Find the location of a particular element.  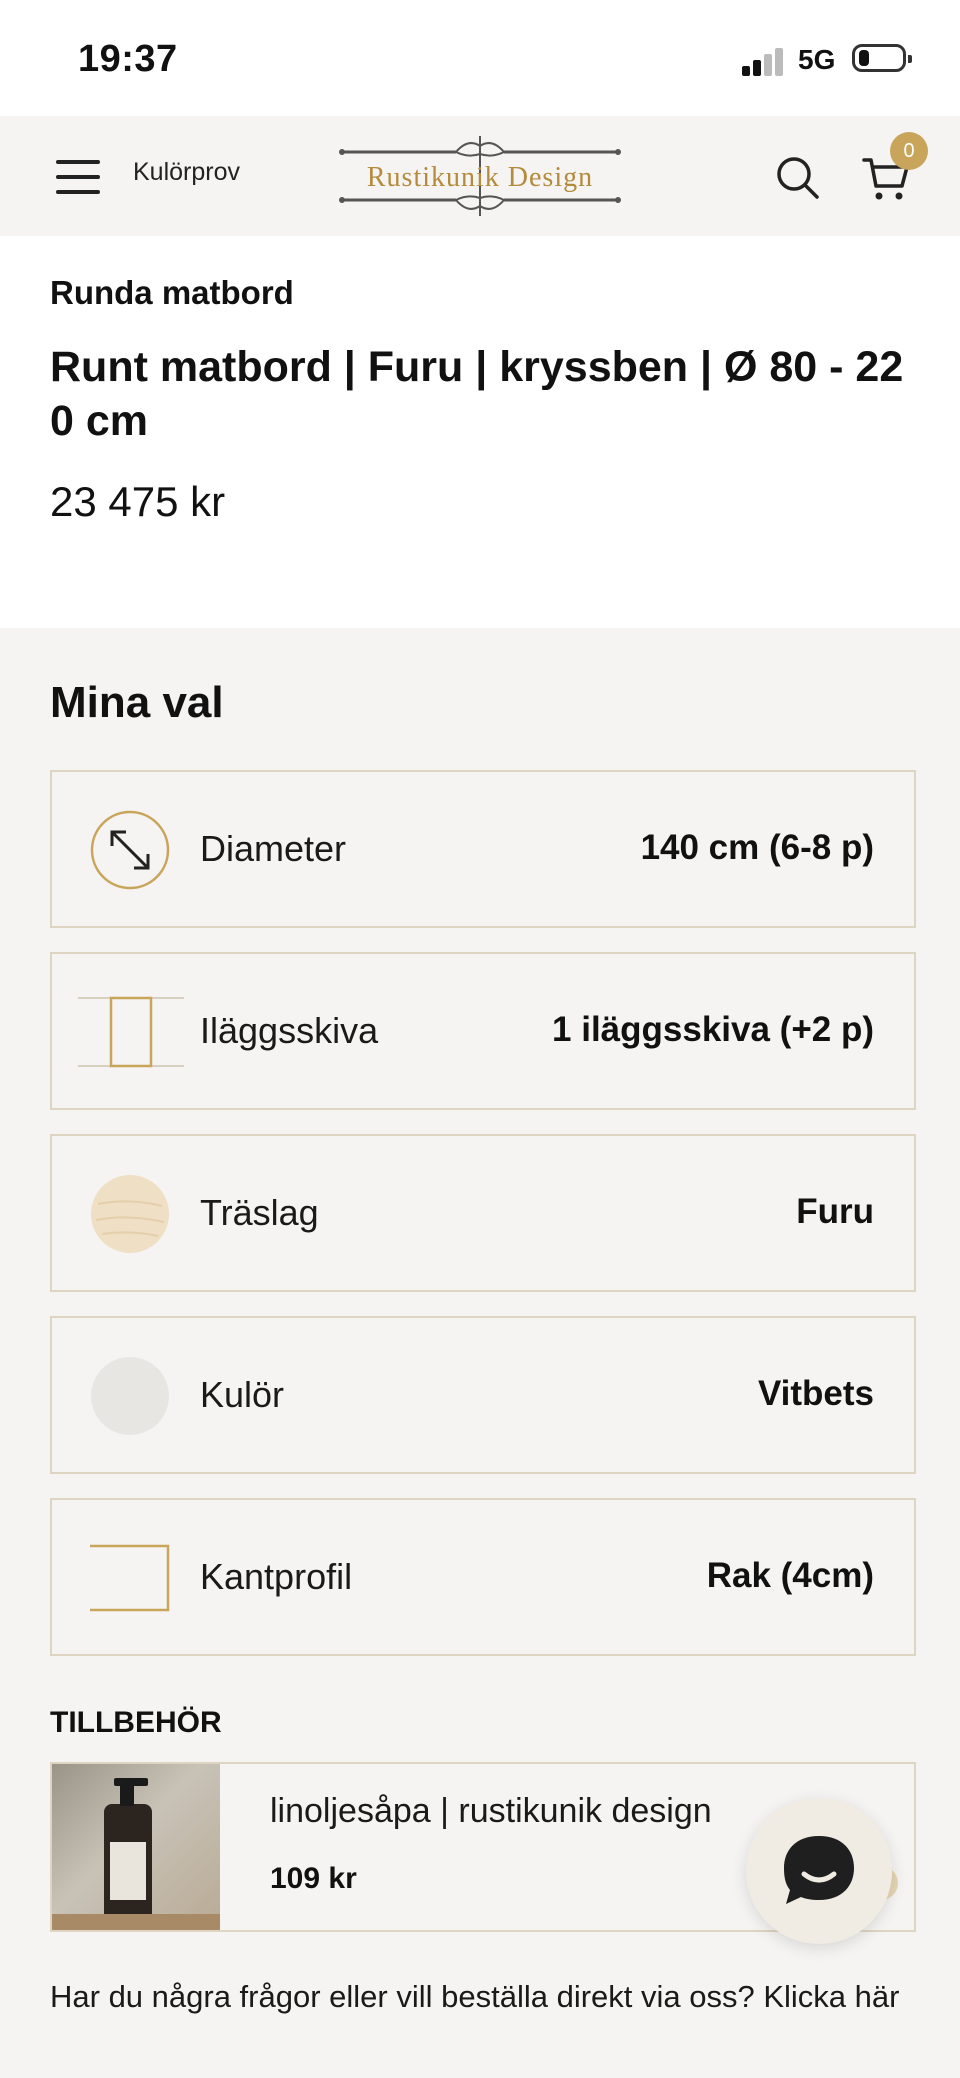

battery-icon is located at coordinates (882, 58).